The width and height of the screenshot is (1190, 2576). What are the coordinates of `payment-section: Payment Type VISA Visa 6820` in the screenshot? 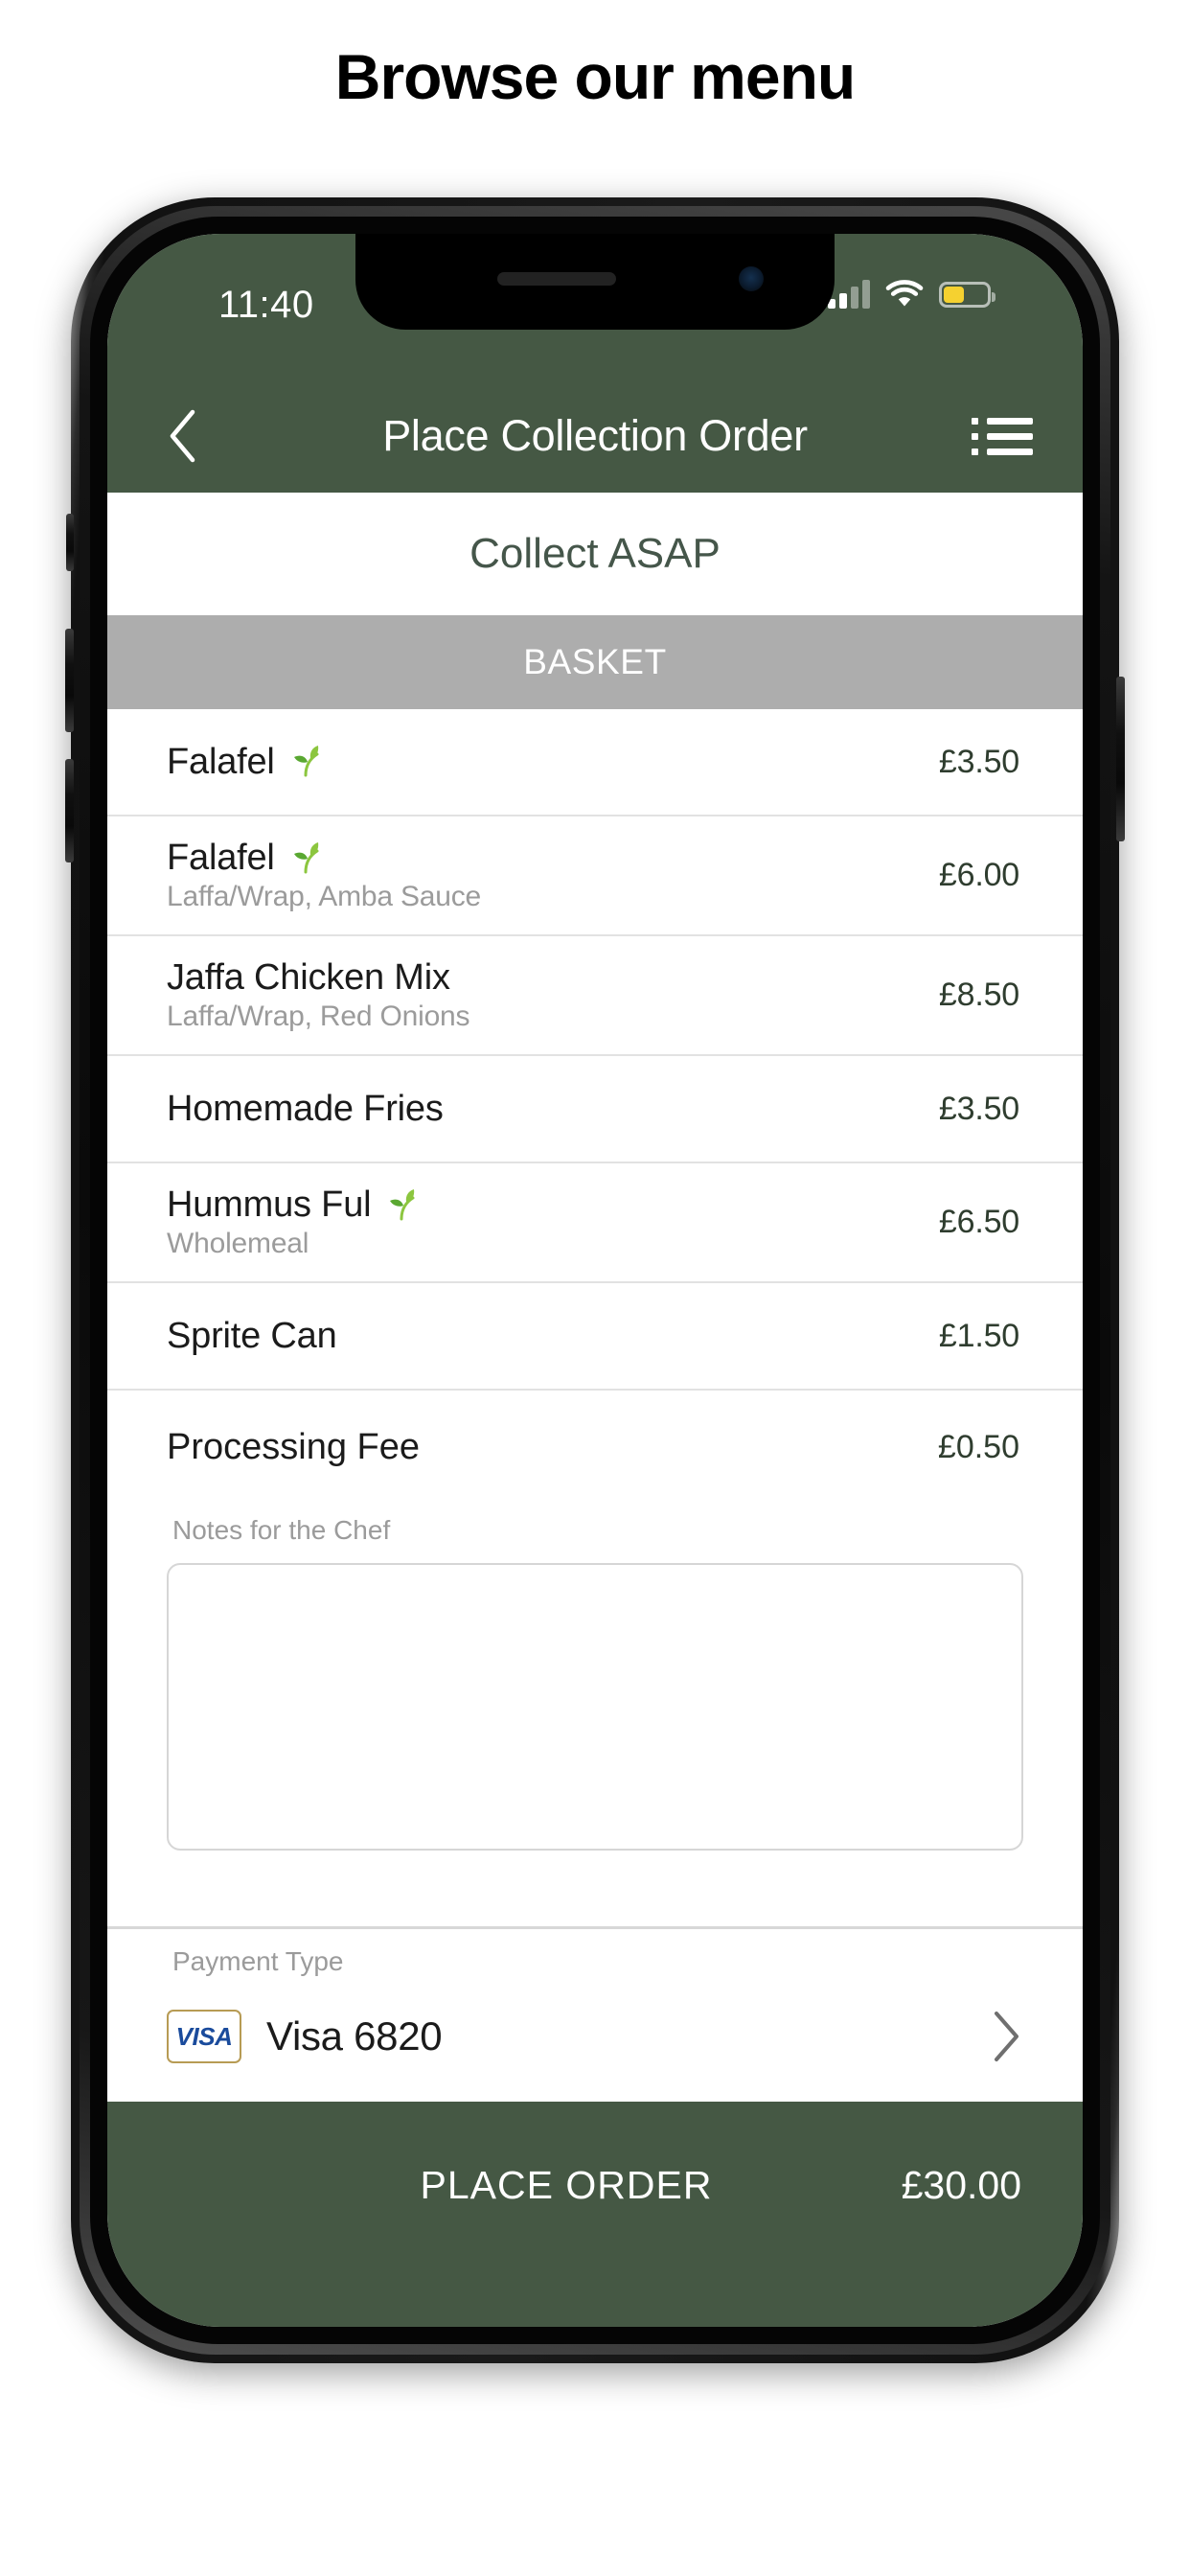 It's located at (595, 2014).